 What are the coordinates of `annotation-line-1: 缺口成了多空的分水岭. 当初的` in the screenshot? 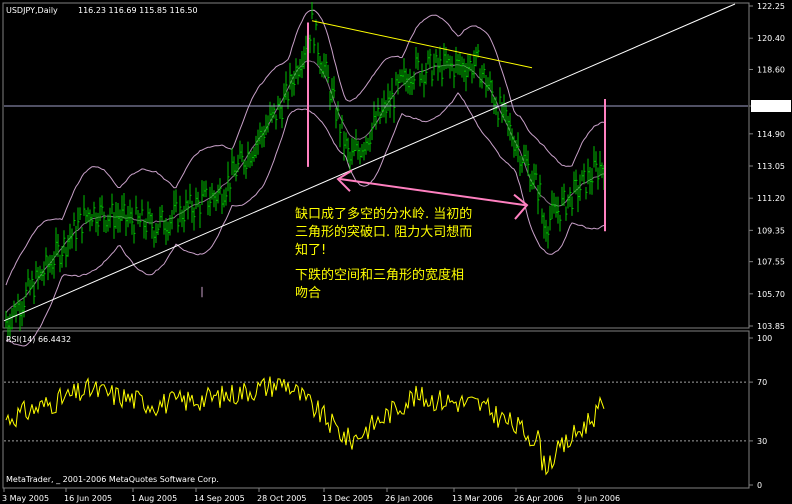 It's located at (383, 214).